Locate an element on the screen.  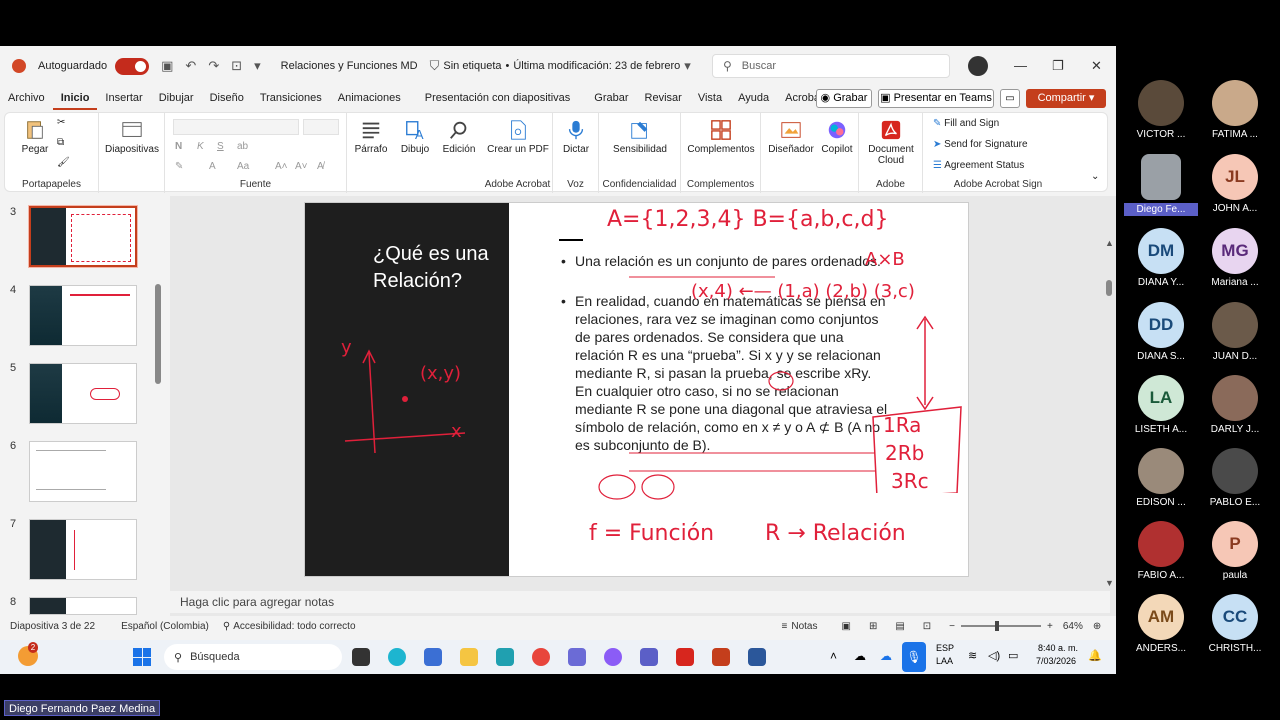
cut-icon: ✂ is located at coordinates (61, 122).